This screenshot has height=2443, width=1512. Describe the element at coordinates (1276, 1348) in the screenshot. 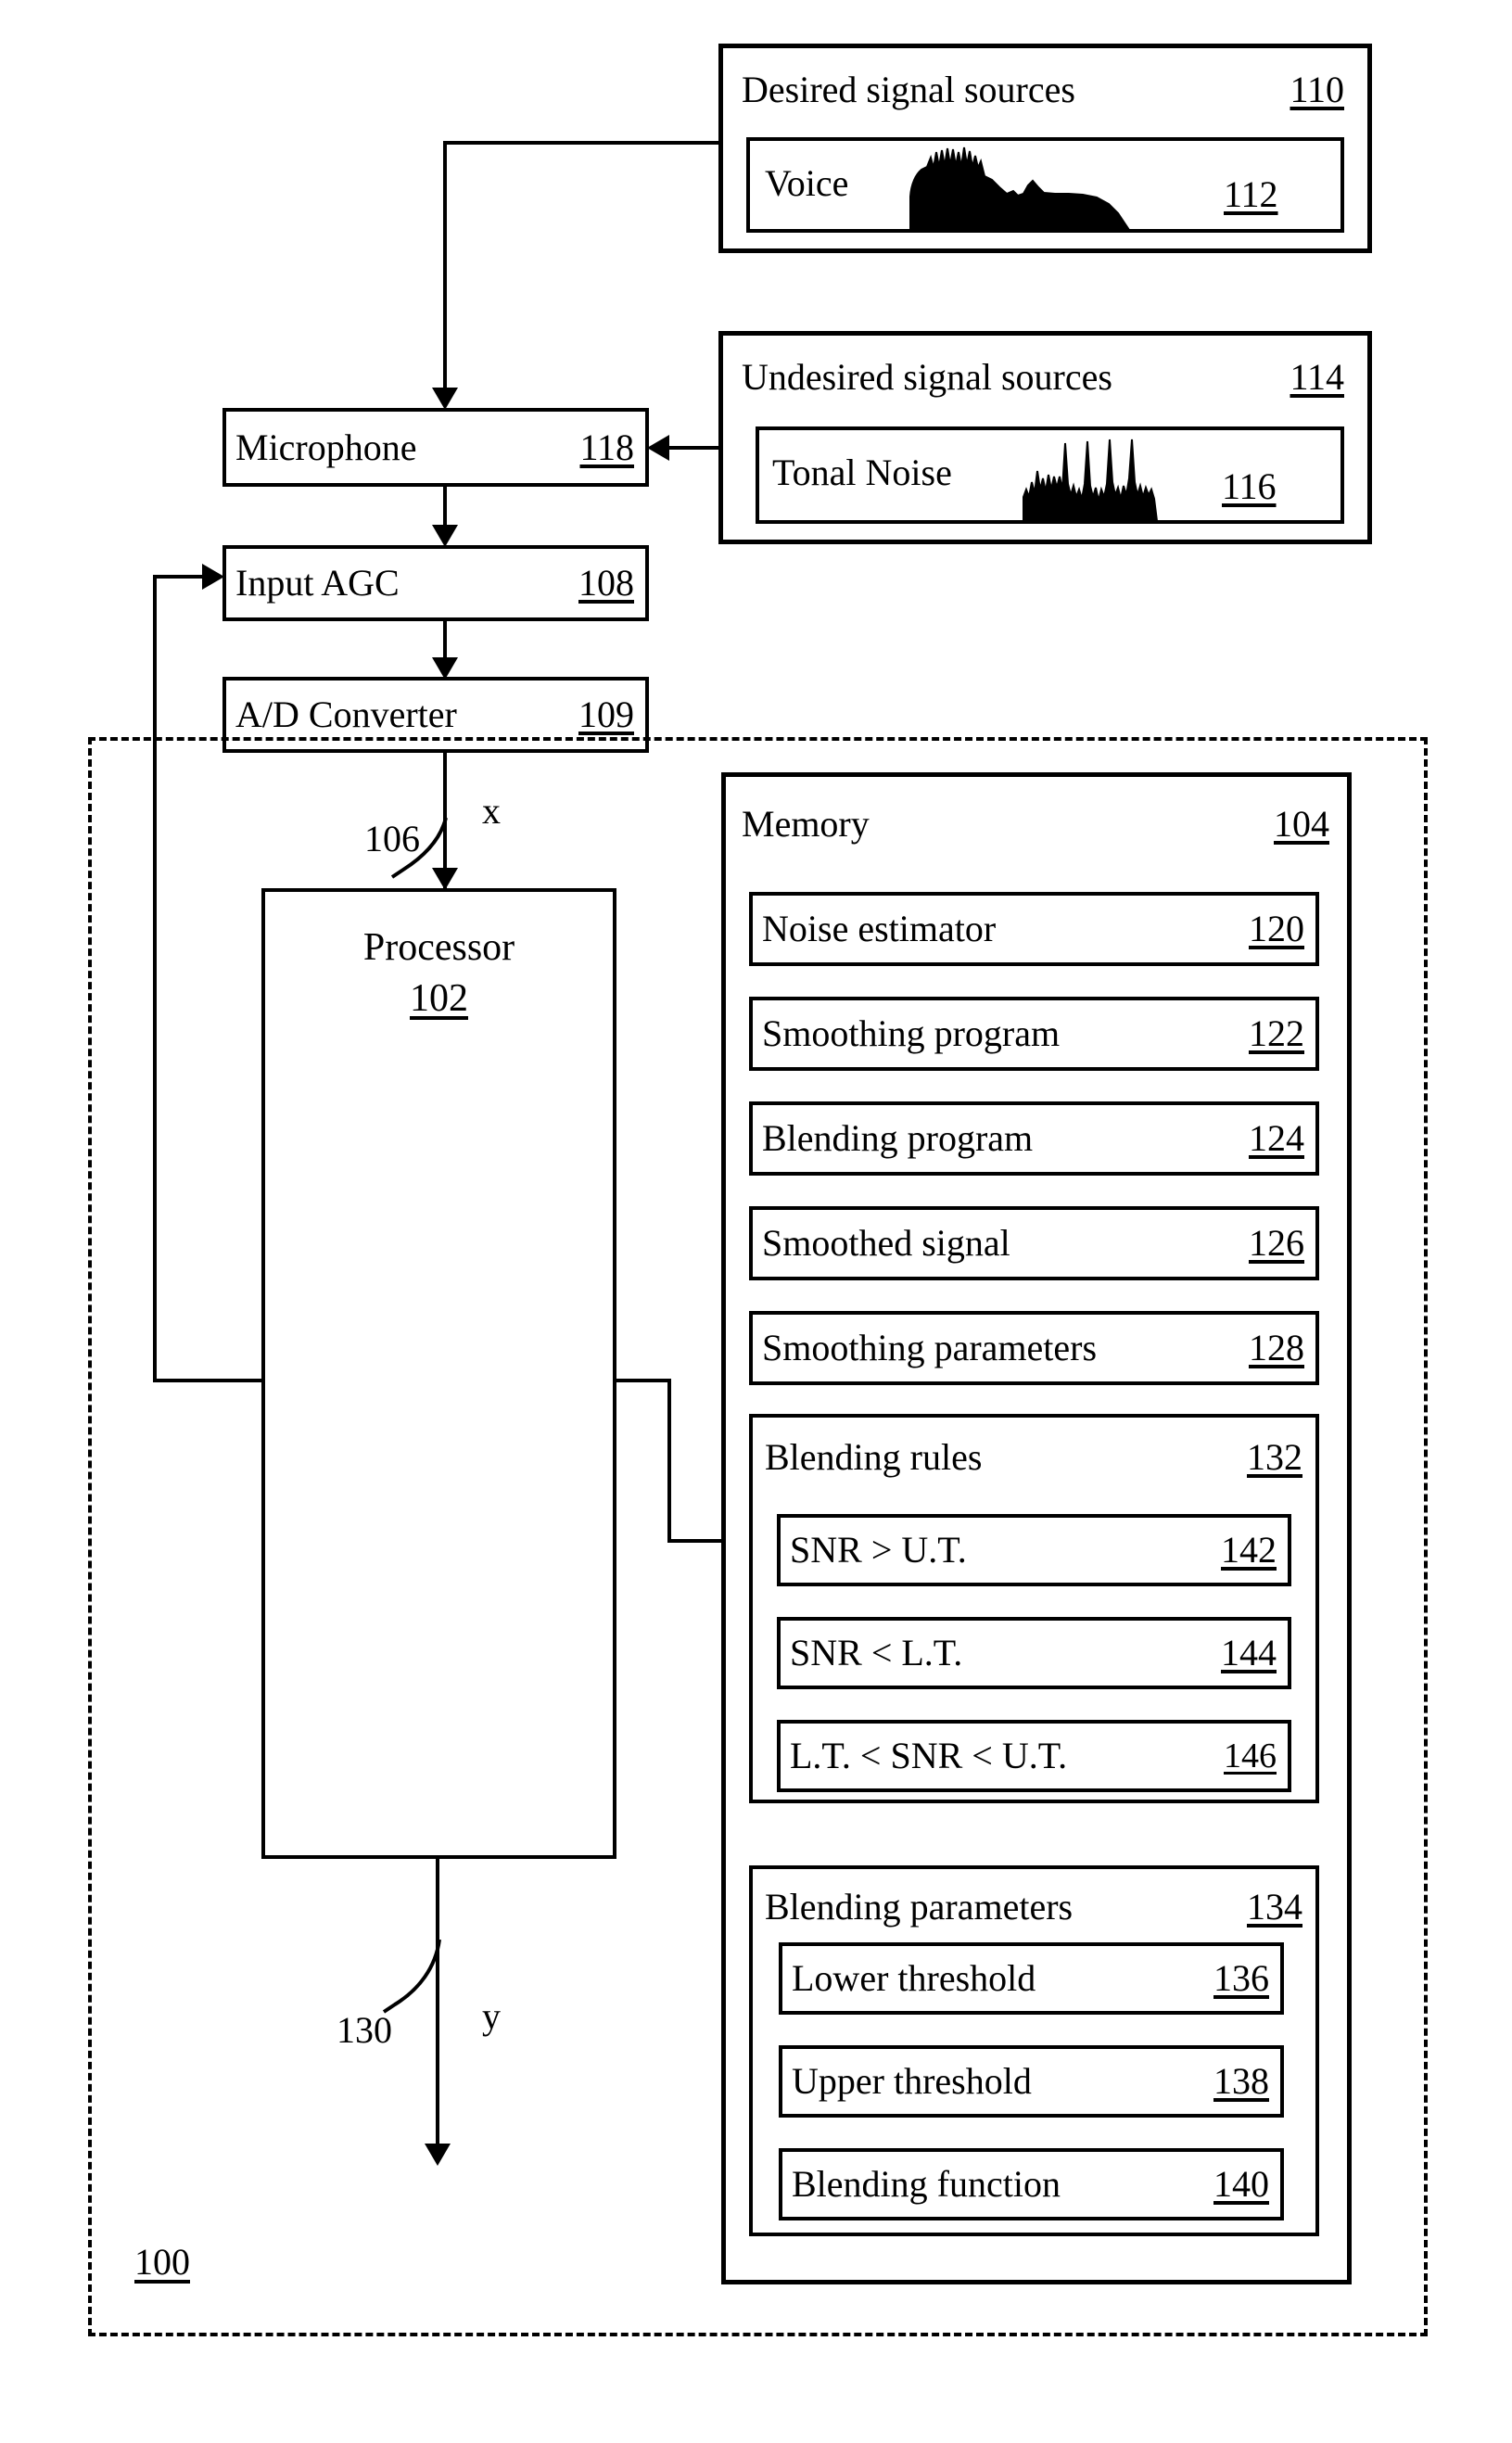

I see `memory-item-ref: 128` at that location.